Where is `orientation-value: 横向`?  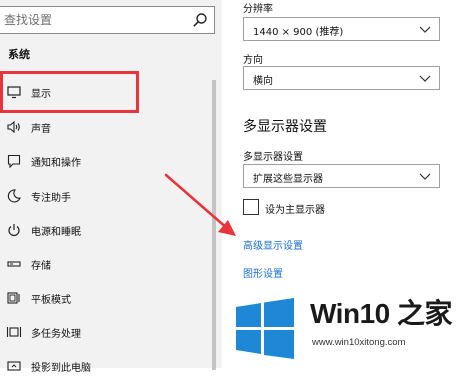 orientation-value: 横向 is located at coordinates (263, 81).